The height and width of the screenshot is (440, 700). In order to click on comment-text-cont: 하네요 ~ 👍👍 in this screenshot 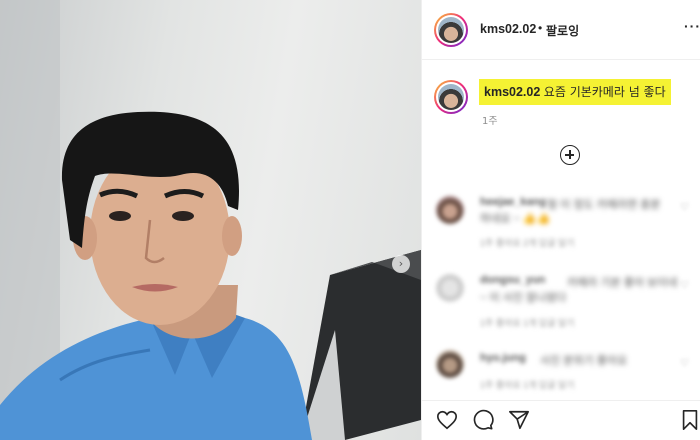, I will do `click(515, 219)`.